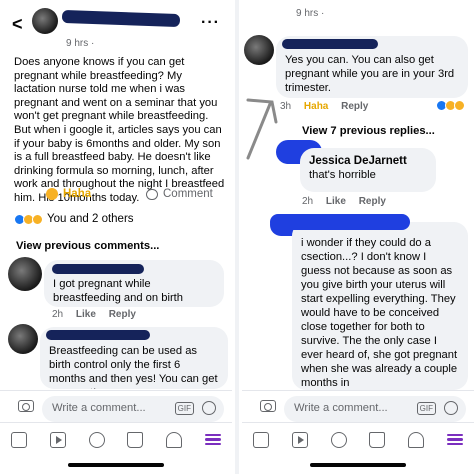  I want to click on wow-reaction-icon, so click(37, 219).